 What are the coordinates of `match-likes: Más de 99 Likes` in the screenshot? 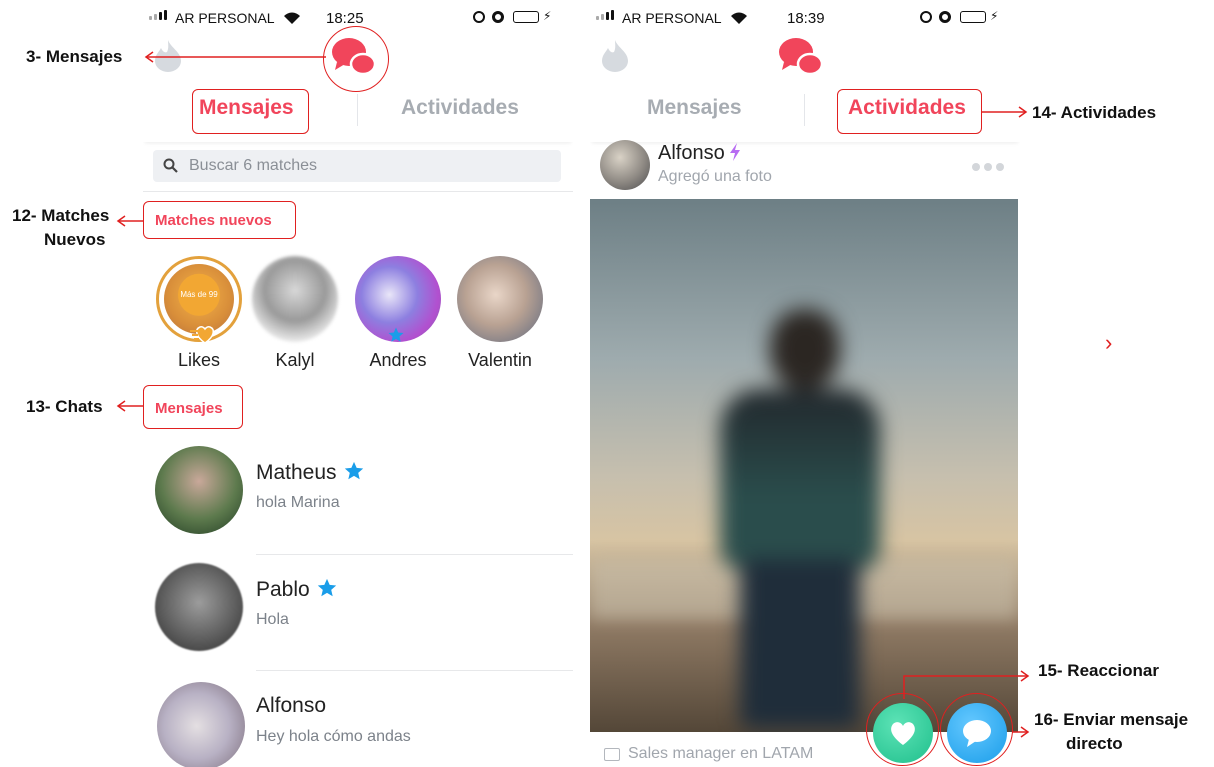 It's located at (199, 313).